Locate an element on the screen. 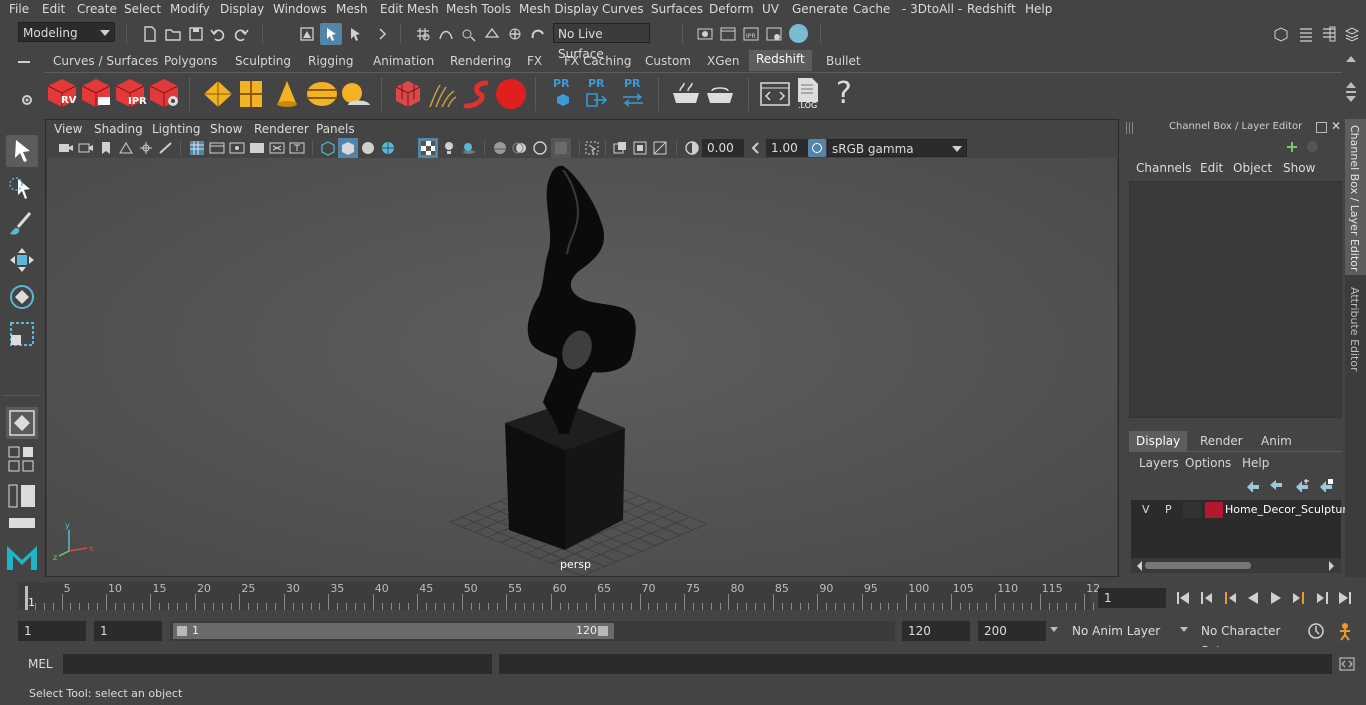  safe-action-icon is located at coordinates (297, 148).